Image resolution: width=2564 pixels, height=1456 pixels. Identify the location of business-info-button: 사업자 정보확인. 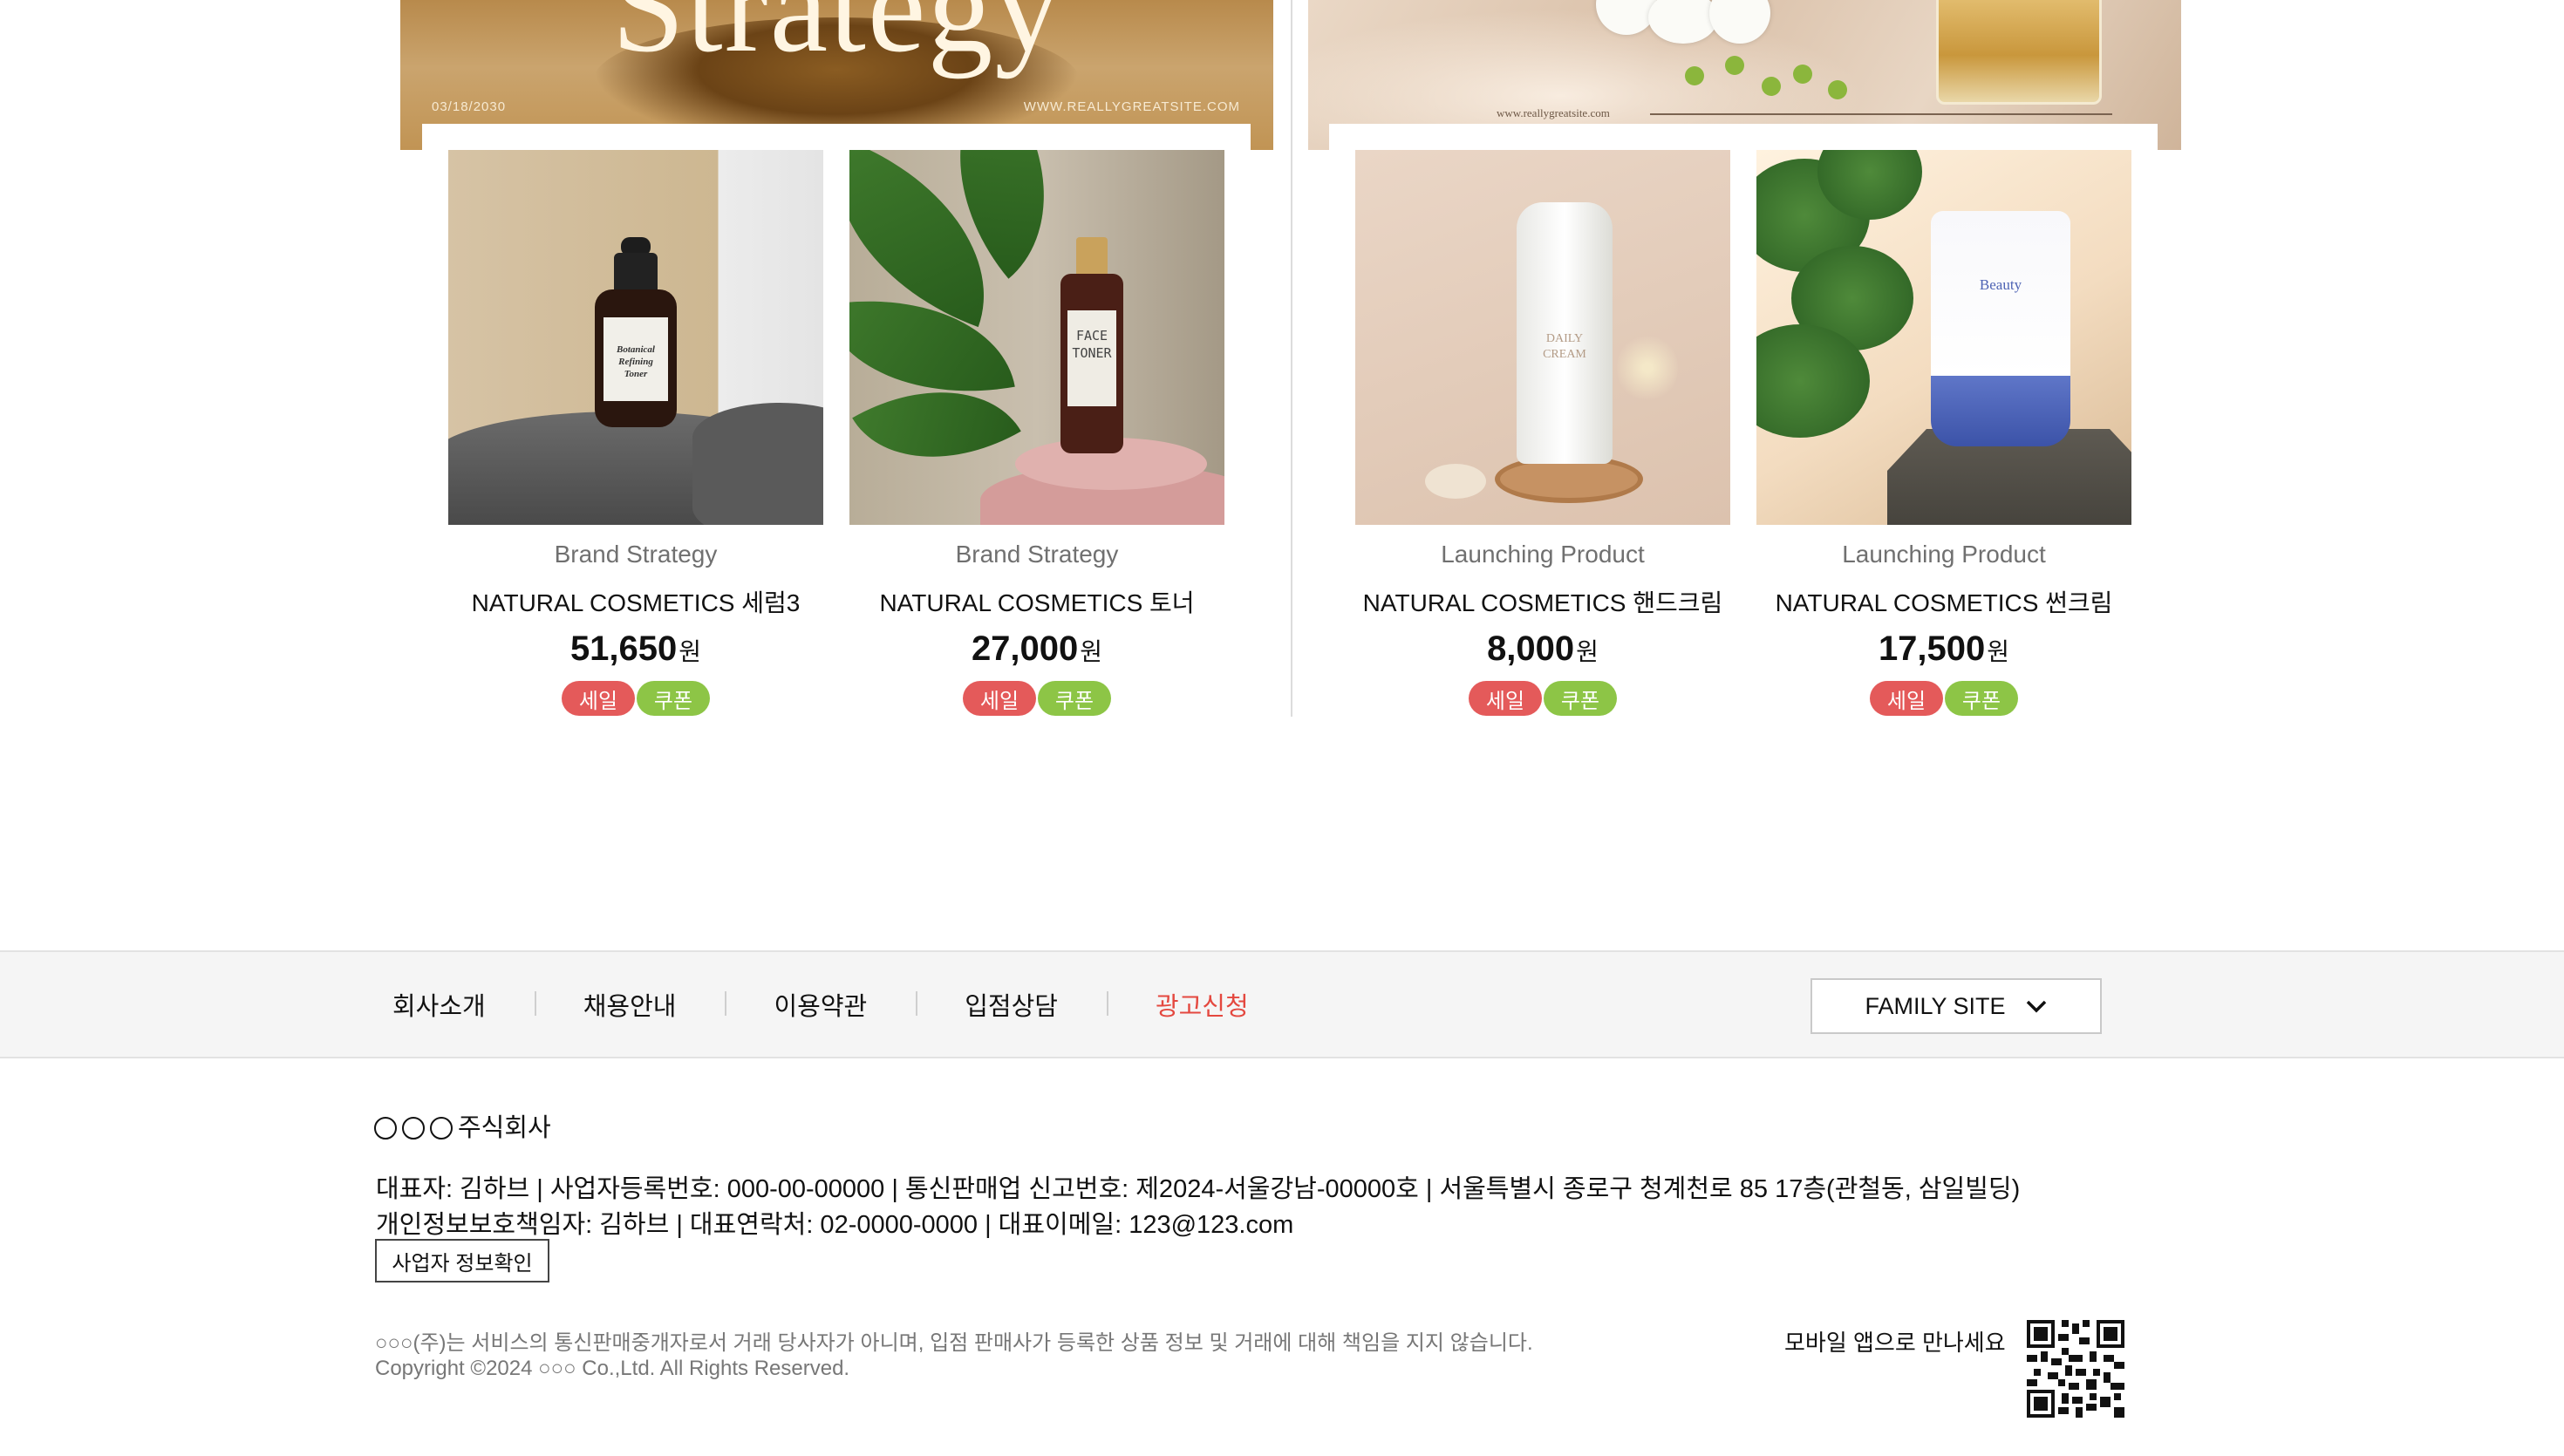
(462, 1261).